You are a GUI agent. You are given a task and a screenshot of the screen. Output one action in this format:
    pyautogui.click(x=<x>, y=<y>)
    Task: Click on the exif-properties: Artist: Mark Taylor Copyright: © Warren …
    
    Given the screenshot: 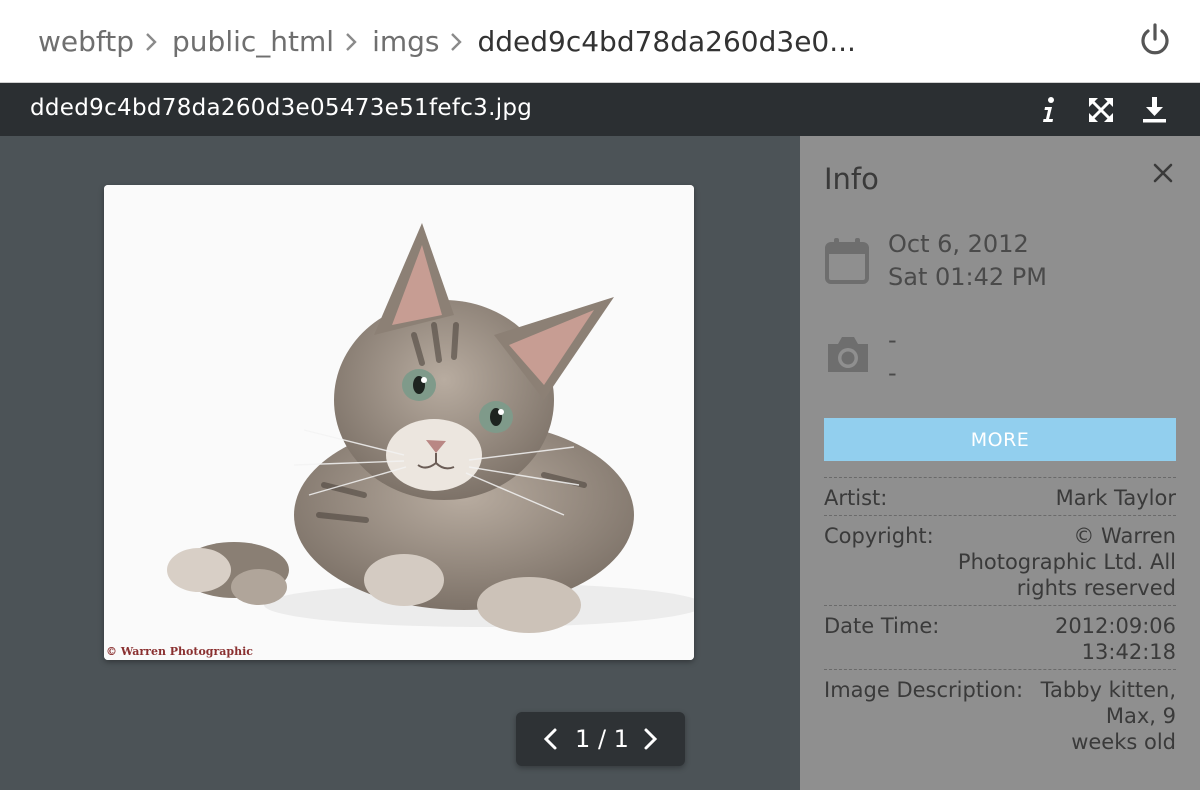 What is the action you would take?
    pyautogui.click(x=1000, y=618)
    